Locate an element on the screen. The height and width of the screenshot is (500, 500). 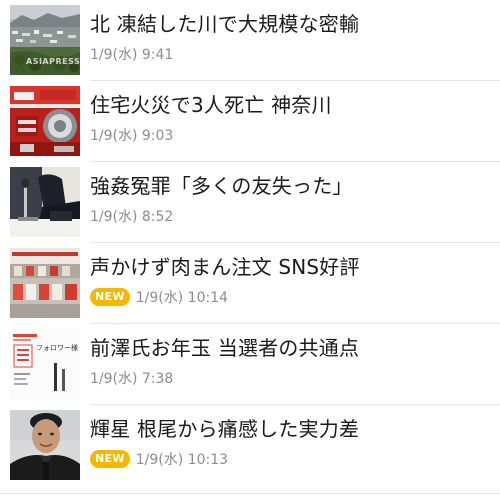
article-time: 1/9(水) 10:14 is located at coordinates (182, 298).